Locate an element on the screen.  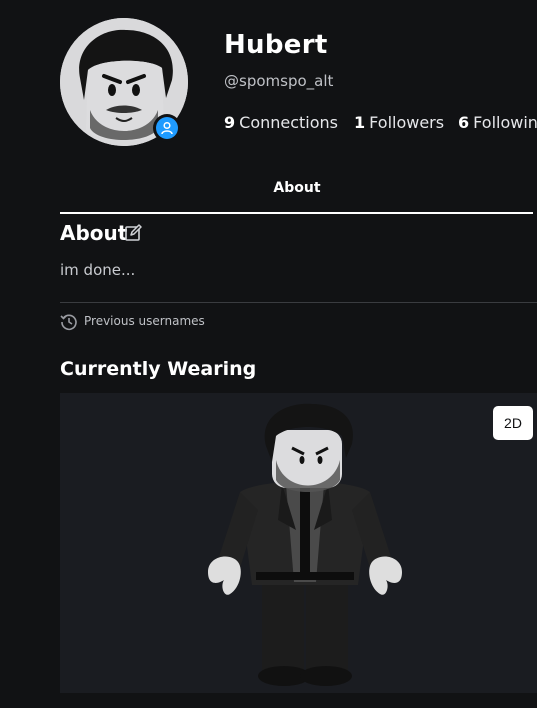
user-icon is located at coordinates (167, 128).